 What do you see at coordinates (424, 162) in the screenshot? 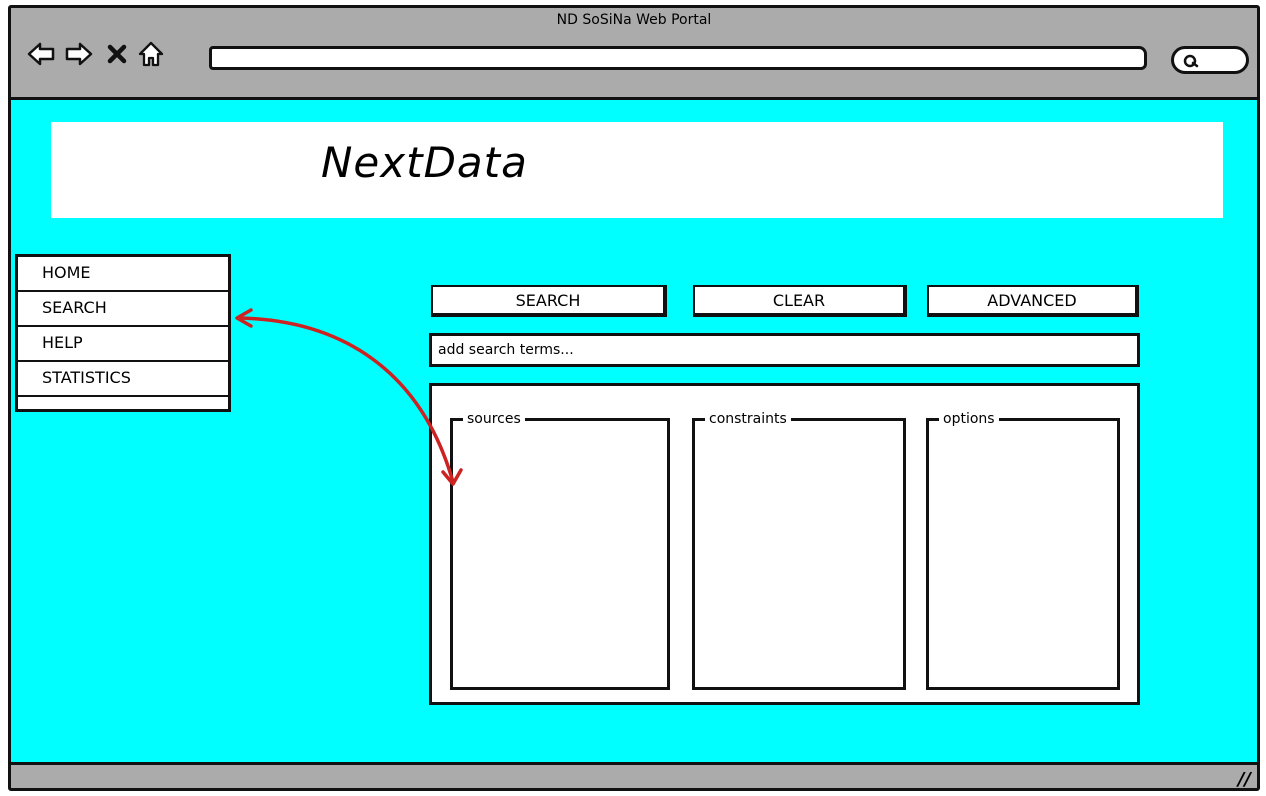
I see `site-logo-title: NextData` at bounding box center [424, 162].